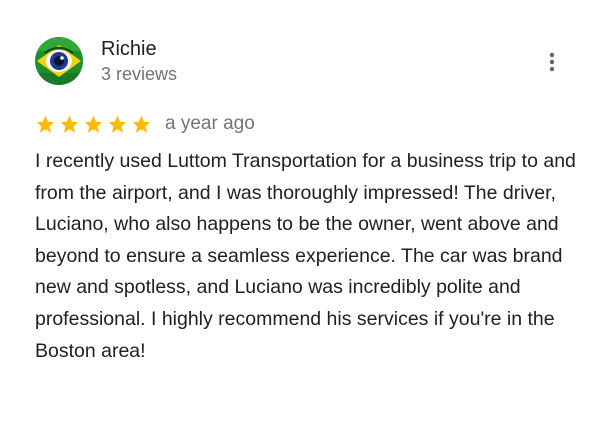 The image size is (599, 425). I want to click on rating-row: a year ago, so click(145, 124).